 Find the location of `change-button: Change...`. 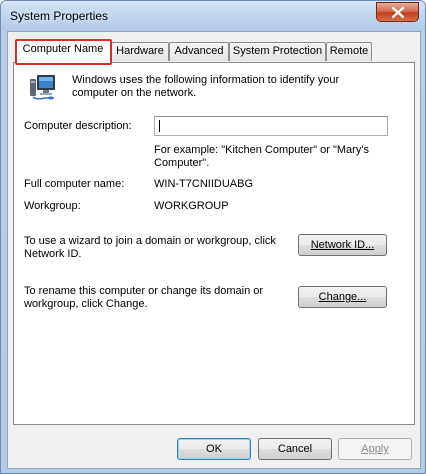

change-button: Change... is located at coordinates (342, 297).